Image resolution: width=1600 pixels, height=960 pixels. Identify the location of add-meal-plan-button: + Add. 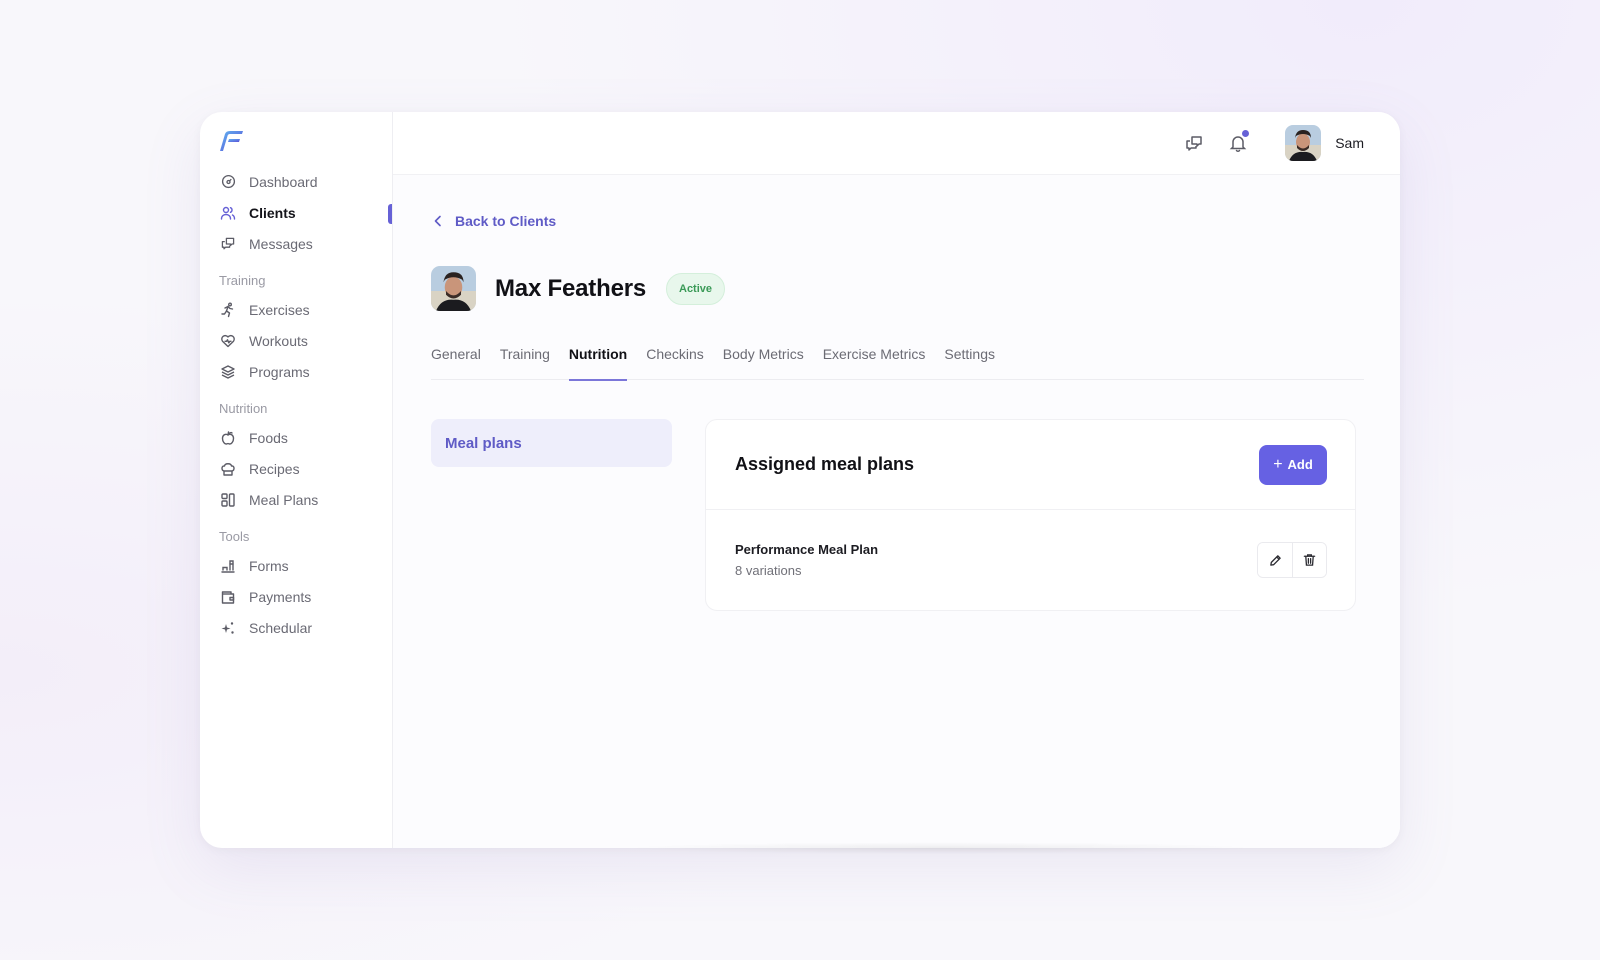
(1293, 464).